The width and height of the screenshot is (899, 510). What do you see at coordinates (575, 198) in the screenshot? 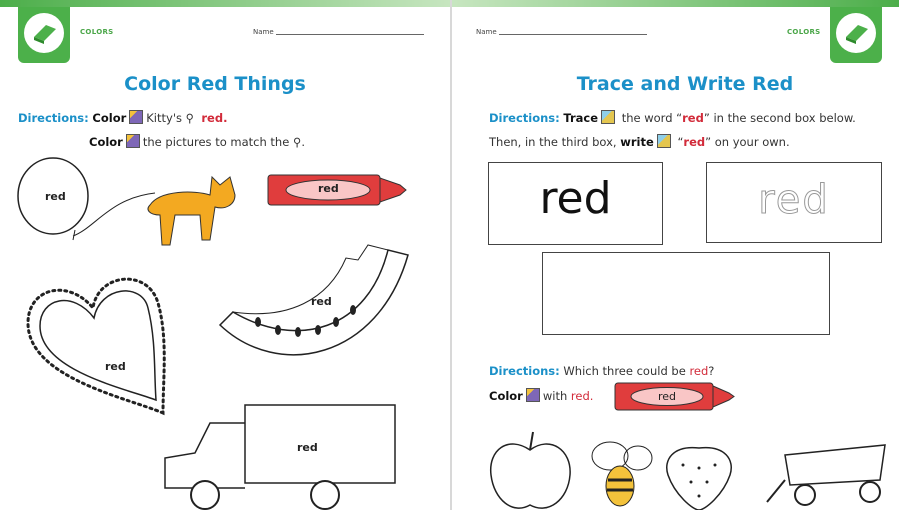
I see `example-word: red` at bounding box center [575, 198].